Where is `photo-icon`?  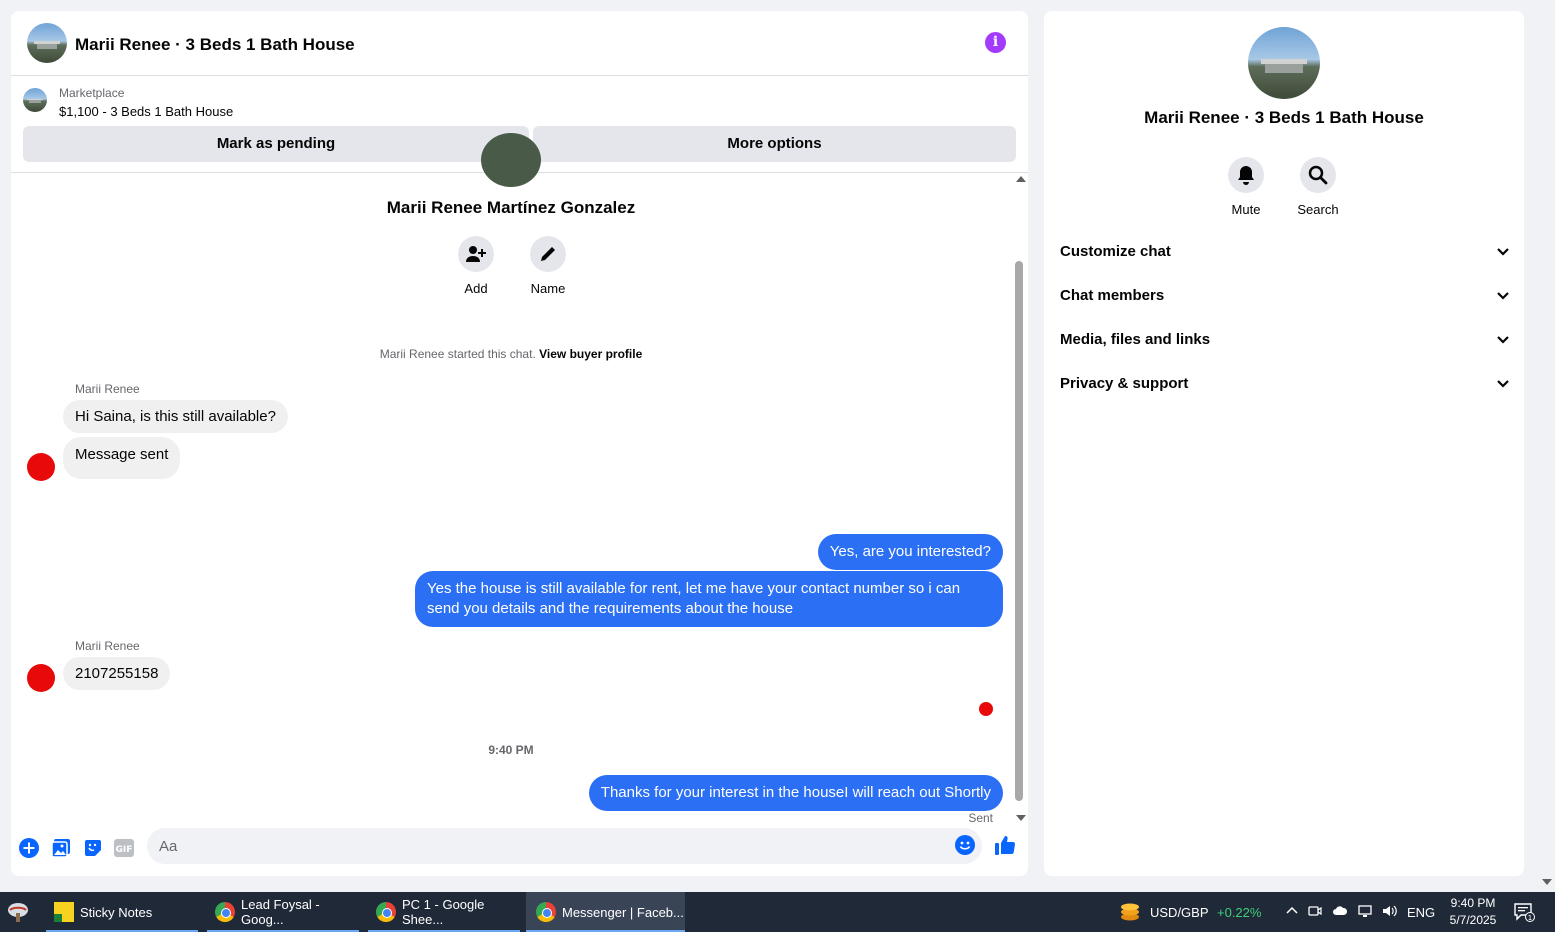 photo-icon is located at coordinates (61, 848).